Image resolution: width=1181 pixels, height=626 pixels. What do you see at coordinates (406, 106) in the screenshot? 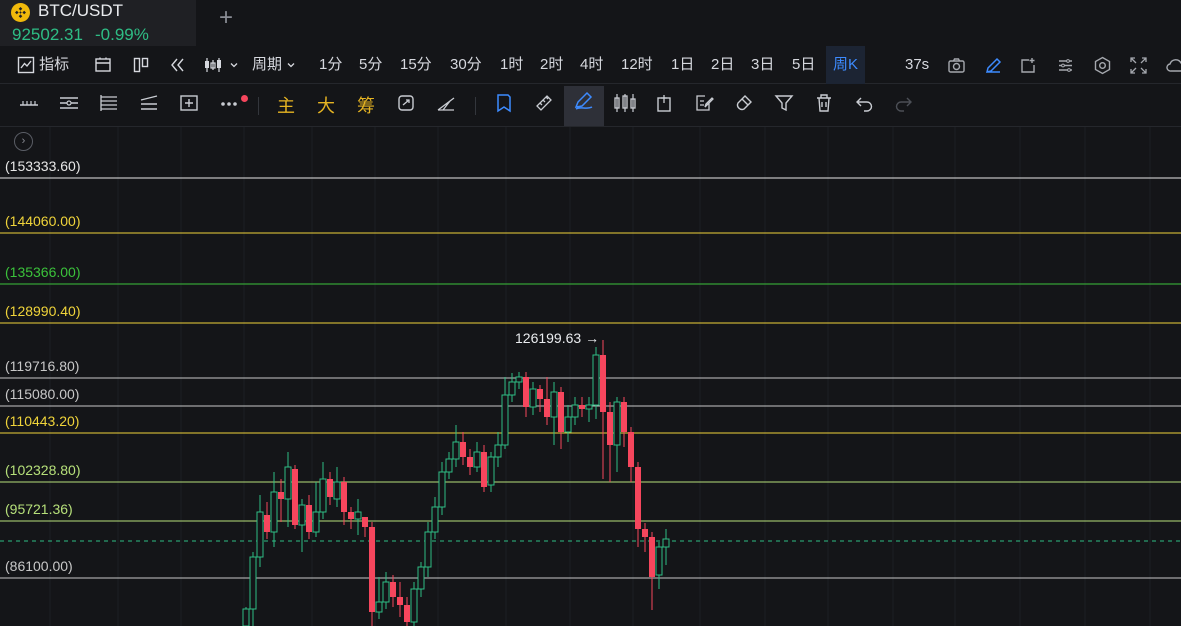
I see `sync-drawing-tool` at bounding box center [406, 106].